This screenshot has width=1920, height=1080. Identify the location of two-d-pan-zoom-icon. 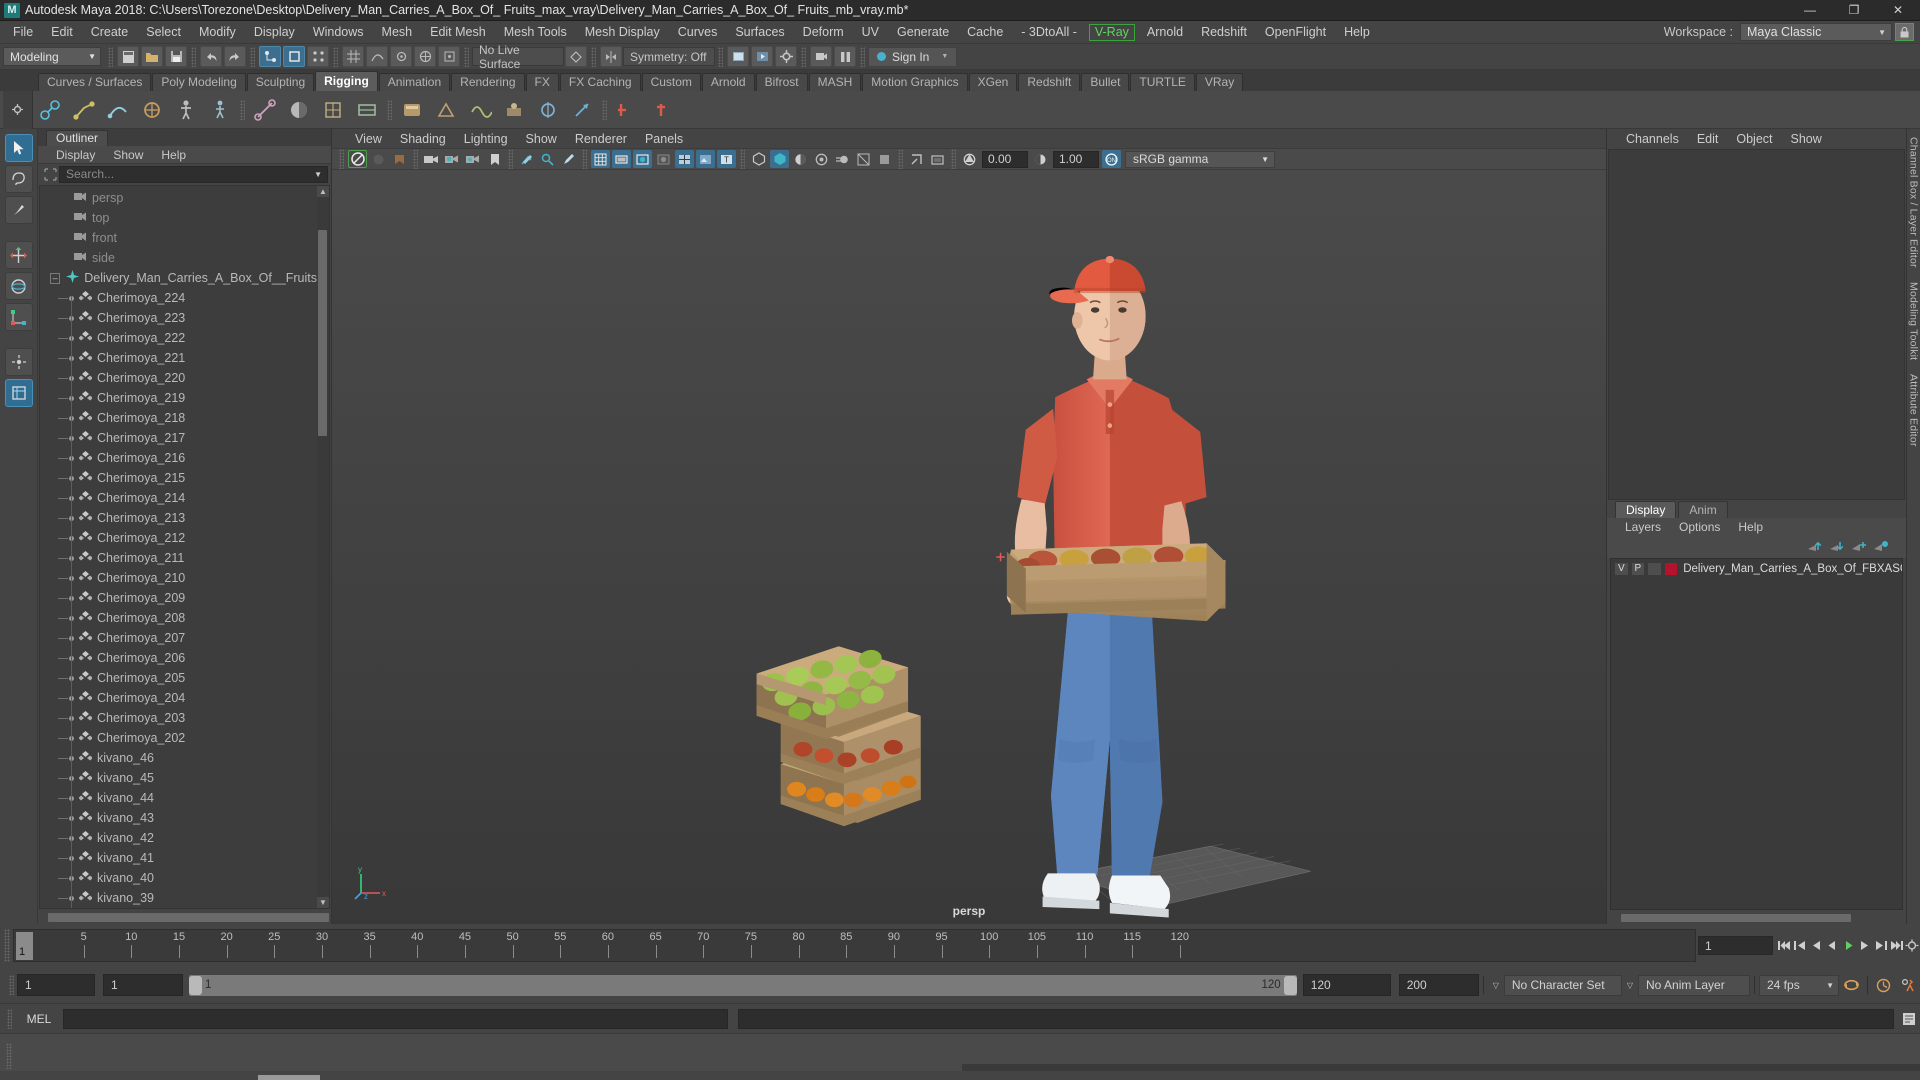
(547, 159).